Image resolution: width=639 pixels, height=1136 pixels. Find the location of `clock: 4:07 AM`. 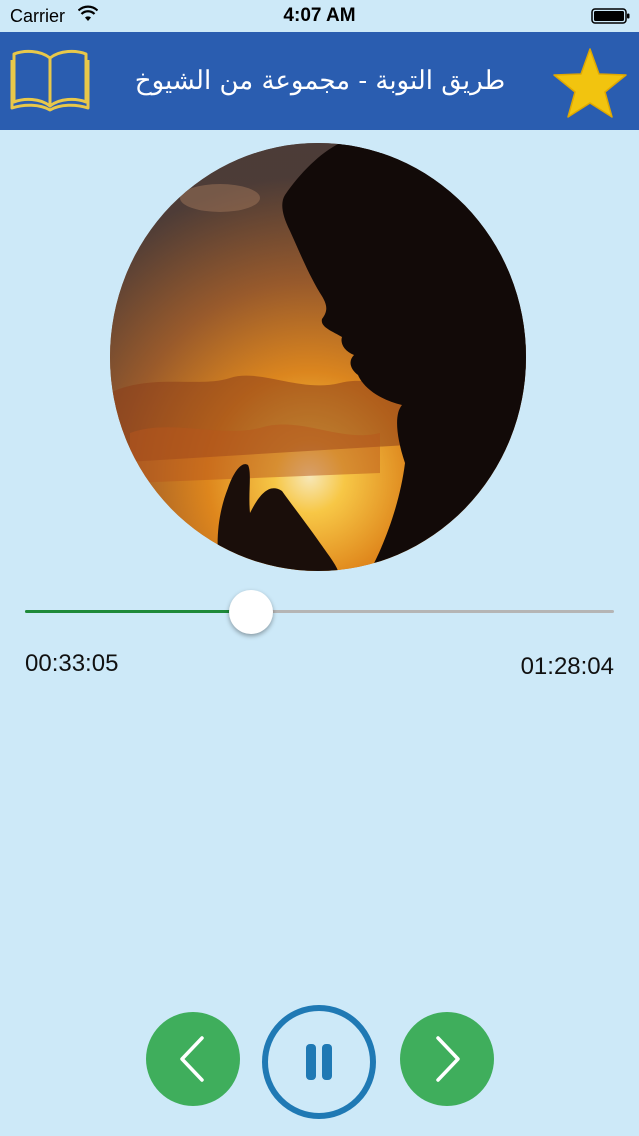

clock: 4:07 AM is located at coordinates (319, 15).